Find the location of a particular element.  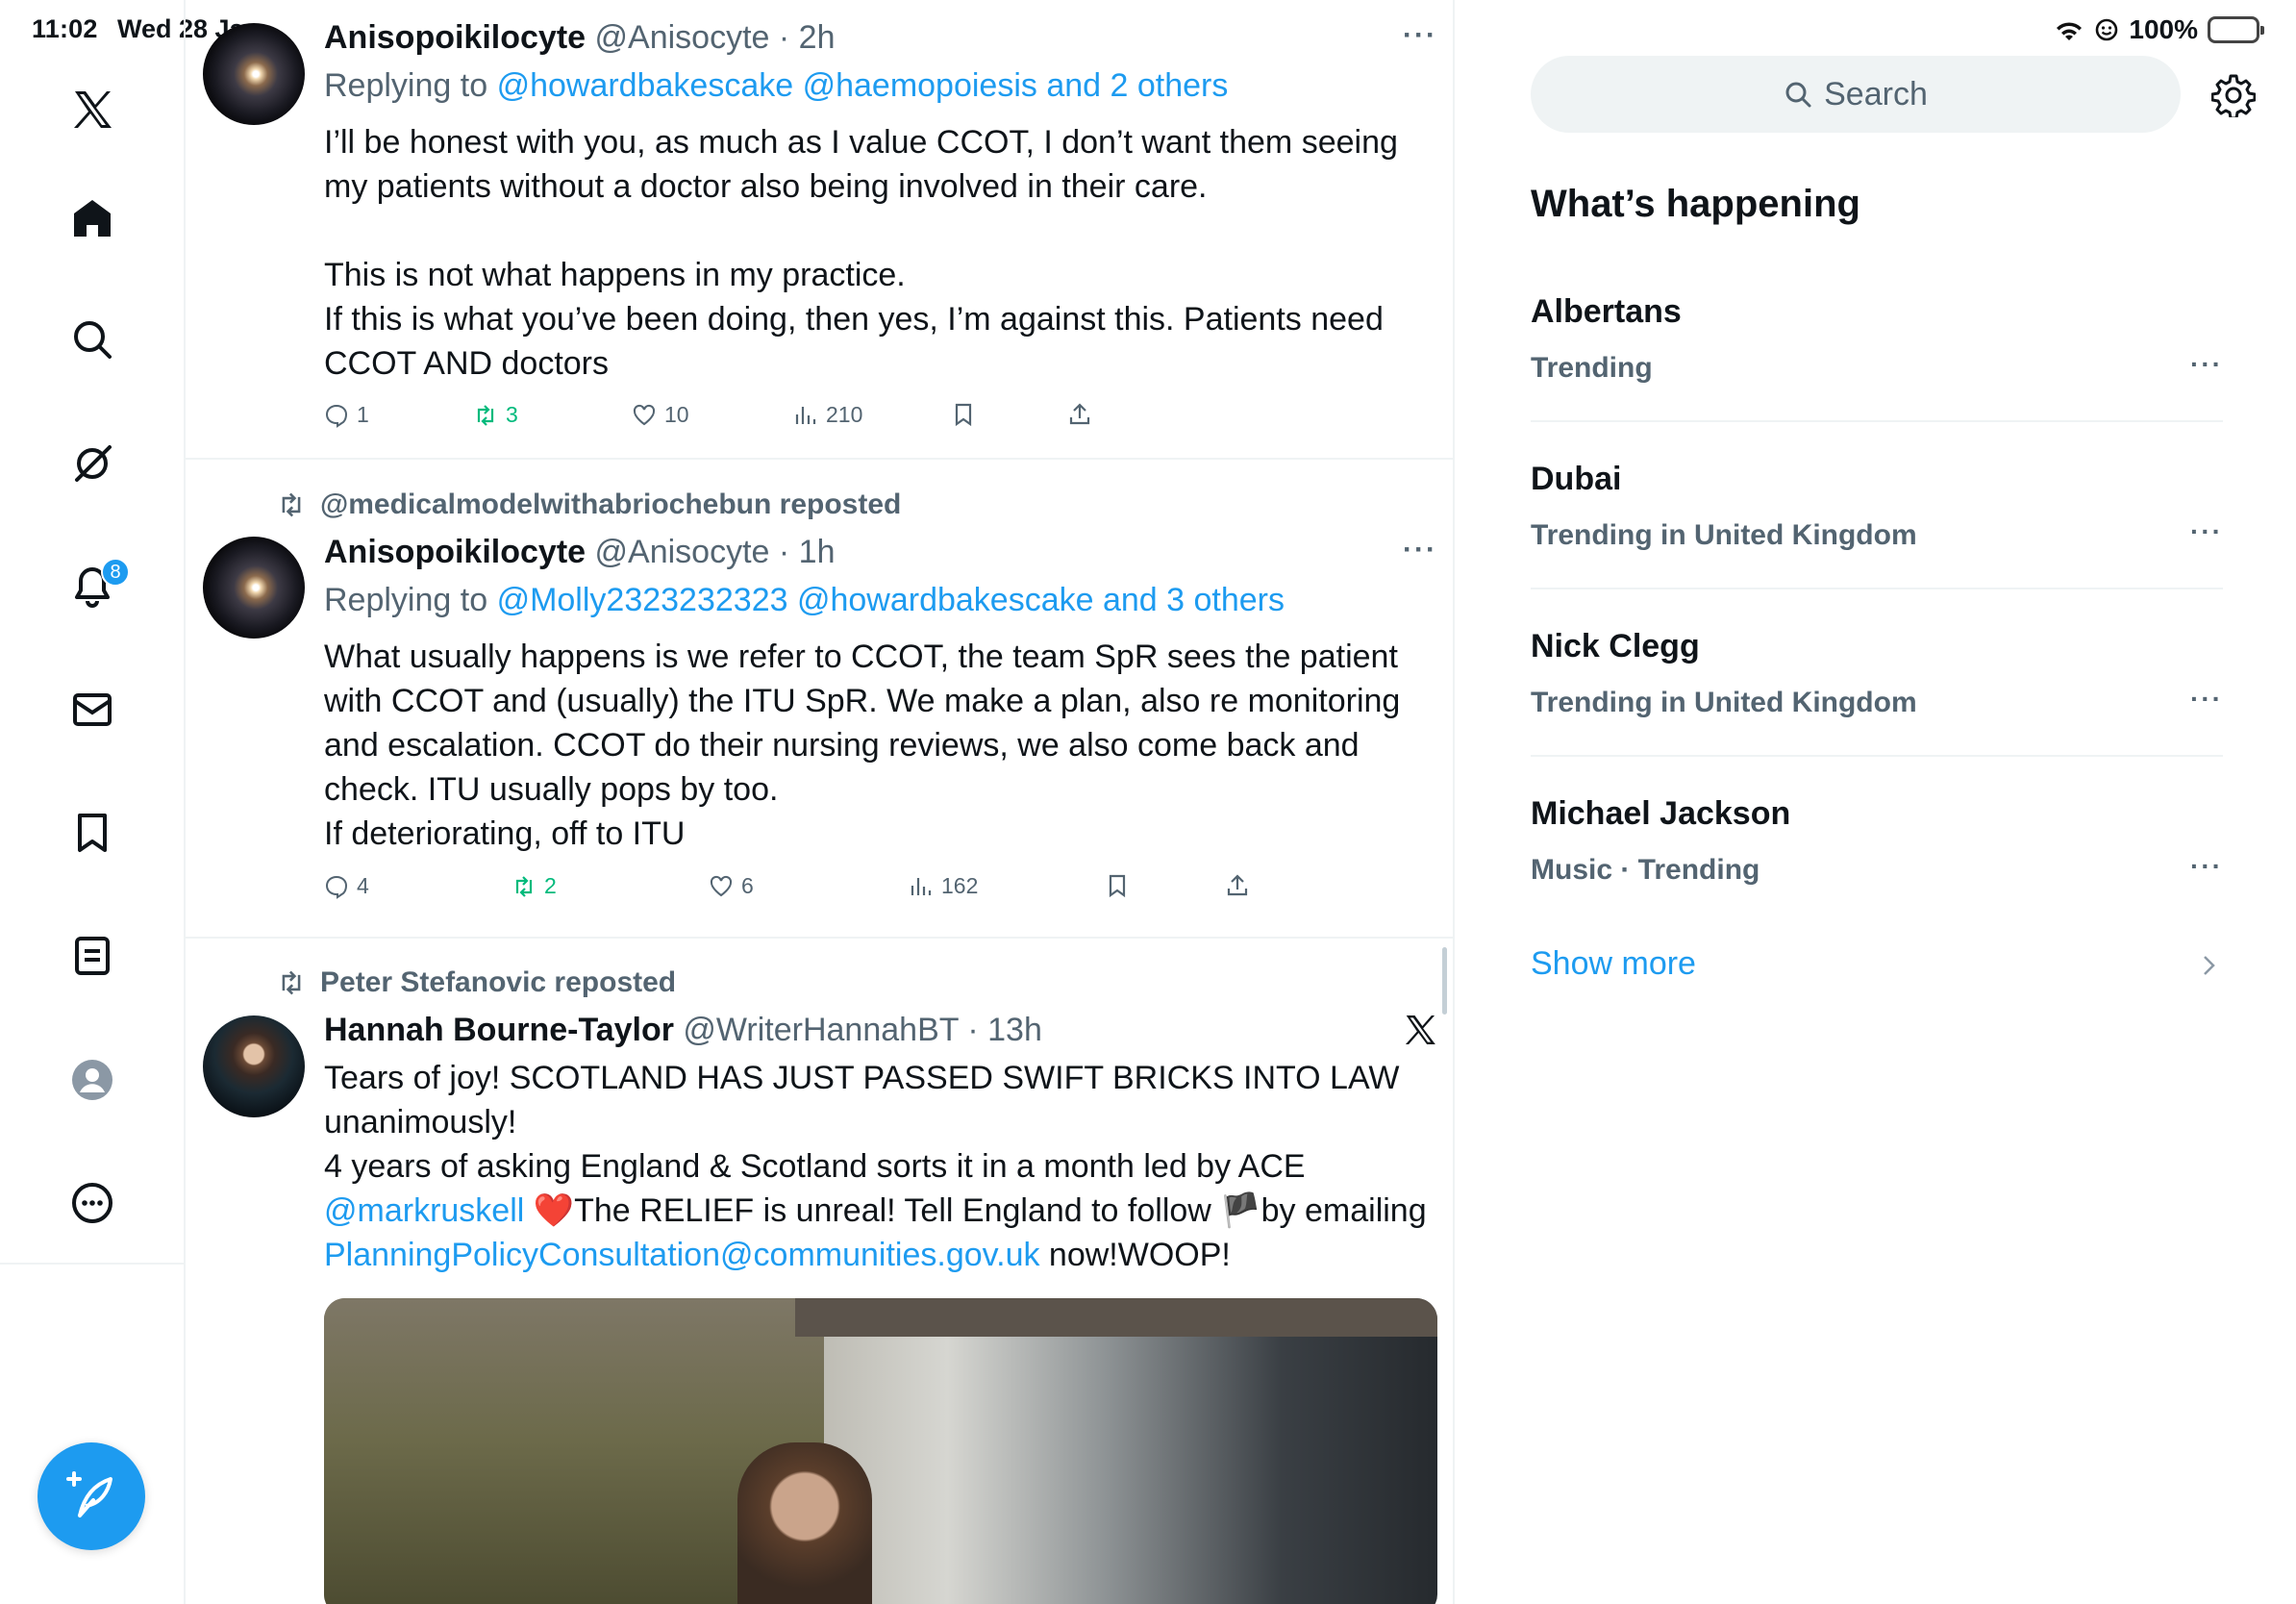

repost-by: @medicalmodelwithabriochebun reposted is located at coordinates (610, 505).